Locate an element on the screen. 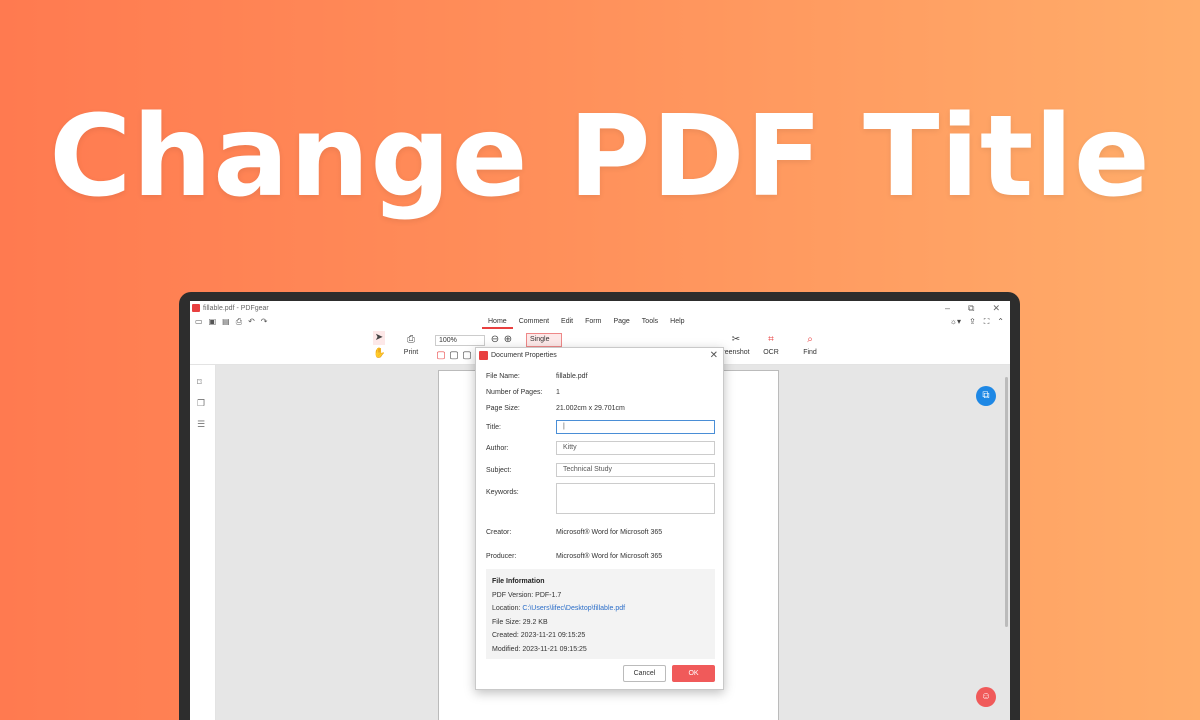 The image size is (1200, 720). close-icon: ✕ is located at coordinates (714, 355).